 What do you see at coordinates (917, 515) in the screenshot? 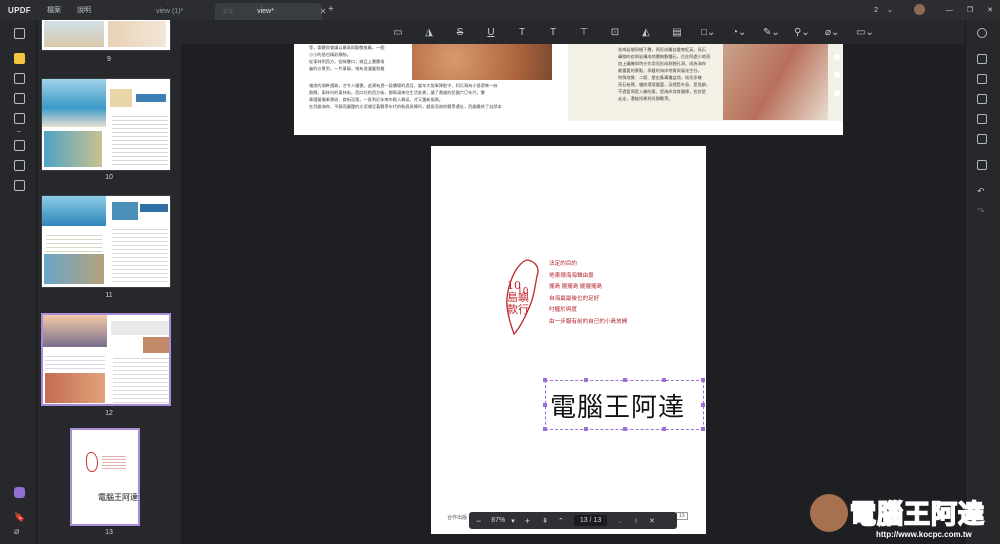
I see `watermark-title: 電腦王阿達` at bounding box center [917, 515].